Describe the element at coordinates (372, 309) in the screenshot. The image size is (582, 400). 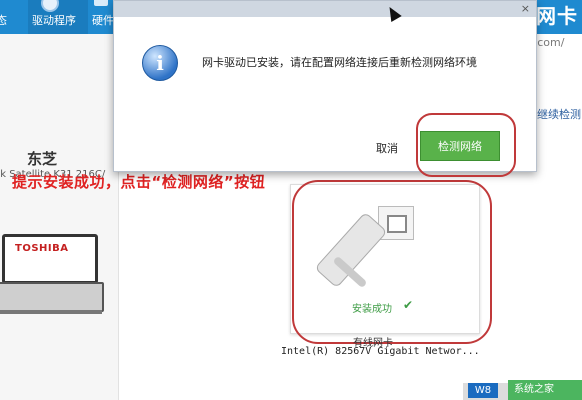
I see `install-status: 安装成功` at that location.